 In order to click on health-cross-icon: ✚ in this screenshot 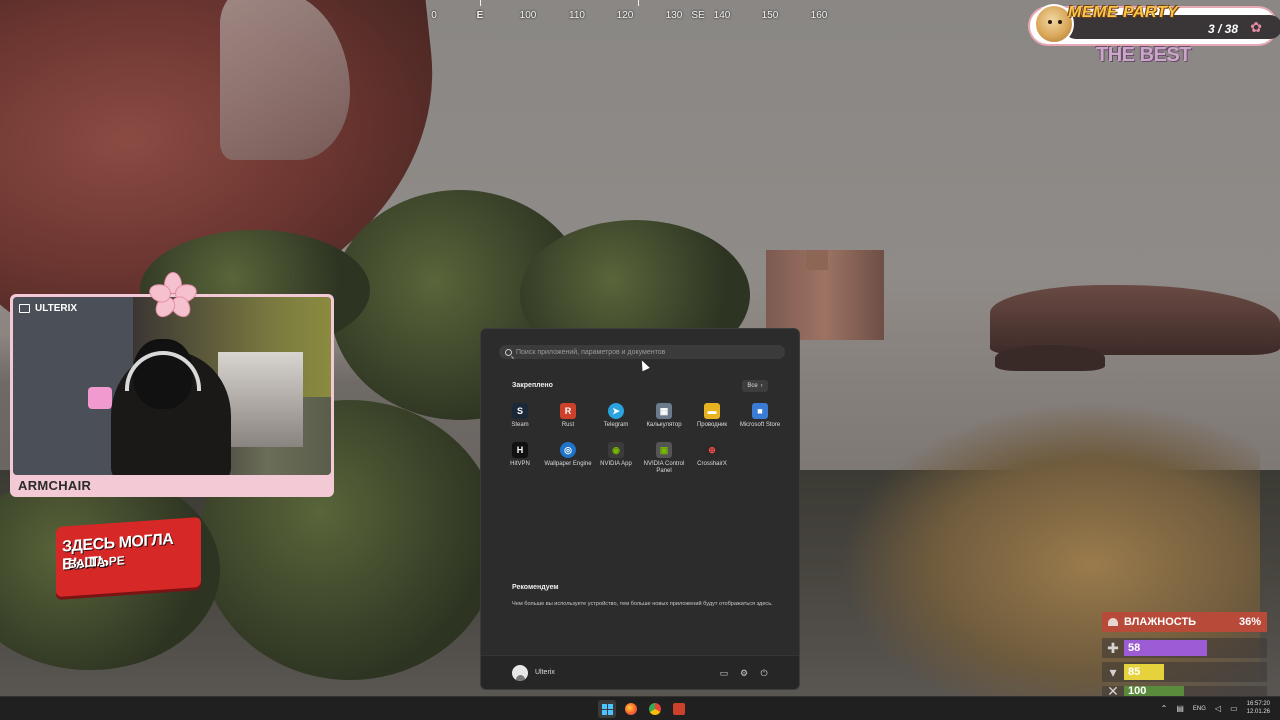, I will do `click(1113, 647)`.